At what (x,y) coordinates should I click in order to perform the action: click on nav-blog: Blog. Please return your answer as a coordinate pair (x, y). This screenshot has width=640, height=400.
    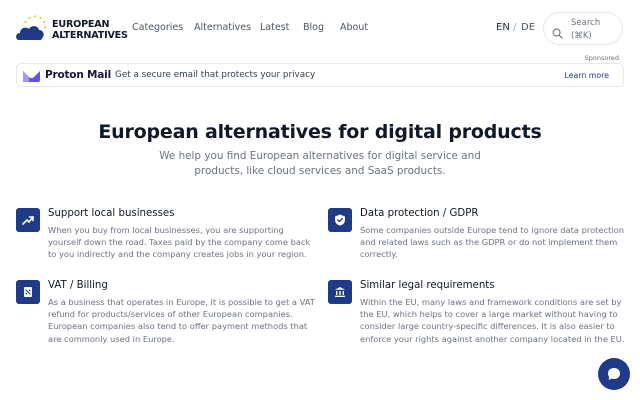
    Looking at the image, I should click on (313, 27).